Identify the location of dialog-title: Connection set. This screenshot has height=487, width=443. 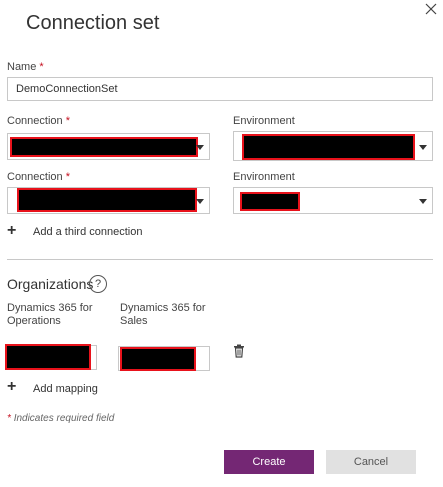
(93, 23).